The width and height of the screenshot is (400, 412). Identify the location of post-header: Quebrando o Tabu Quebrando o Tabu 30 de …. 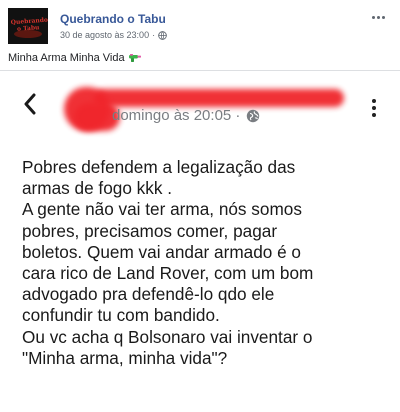
(200, 26).